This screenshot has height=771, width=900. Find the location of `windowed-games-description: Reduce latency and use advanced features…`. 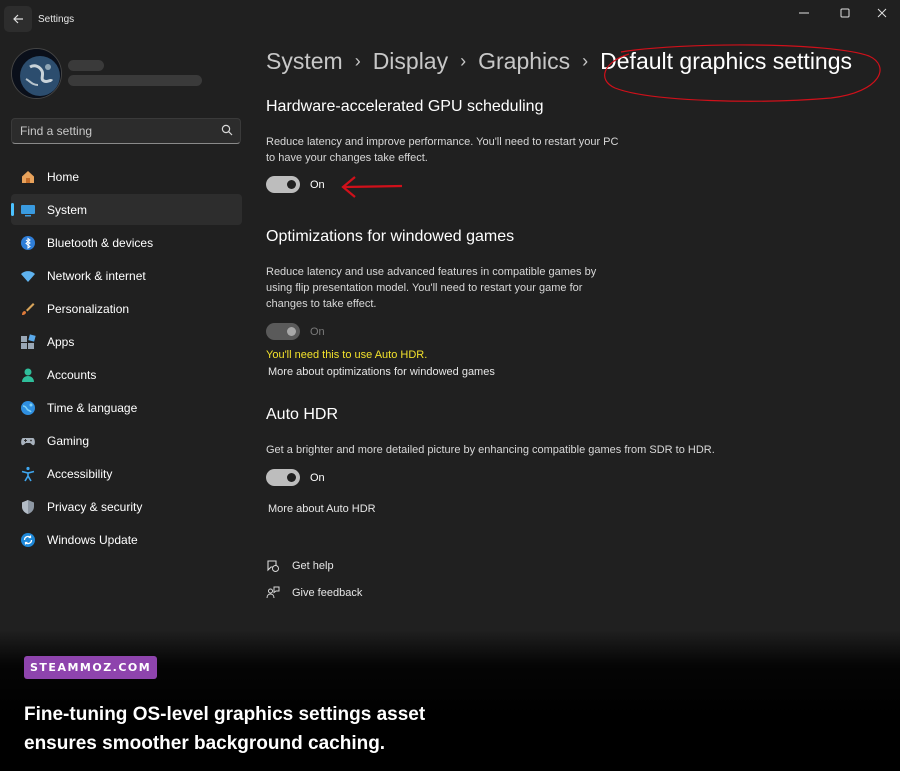

windowed-games-description: Reduce latency and use advanced features… is located at coordinates (431, 288).